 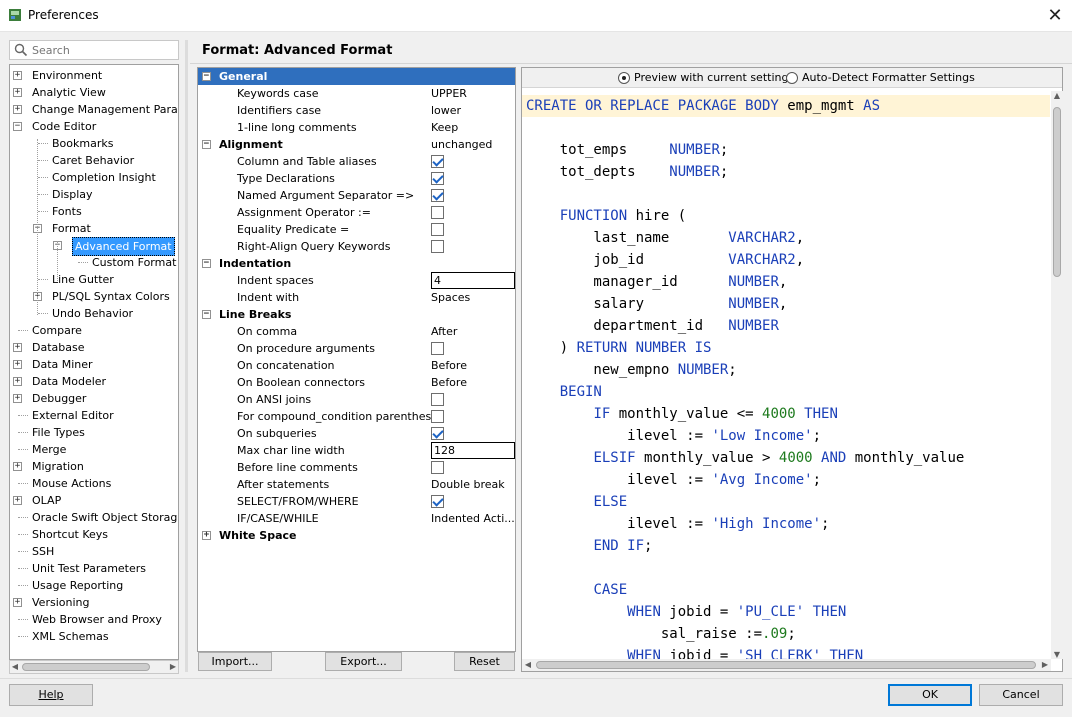 I want to click on title-bar: Preferences ✕, so click(x=536, y=16).